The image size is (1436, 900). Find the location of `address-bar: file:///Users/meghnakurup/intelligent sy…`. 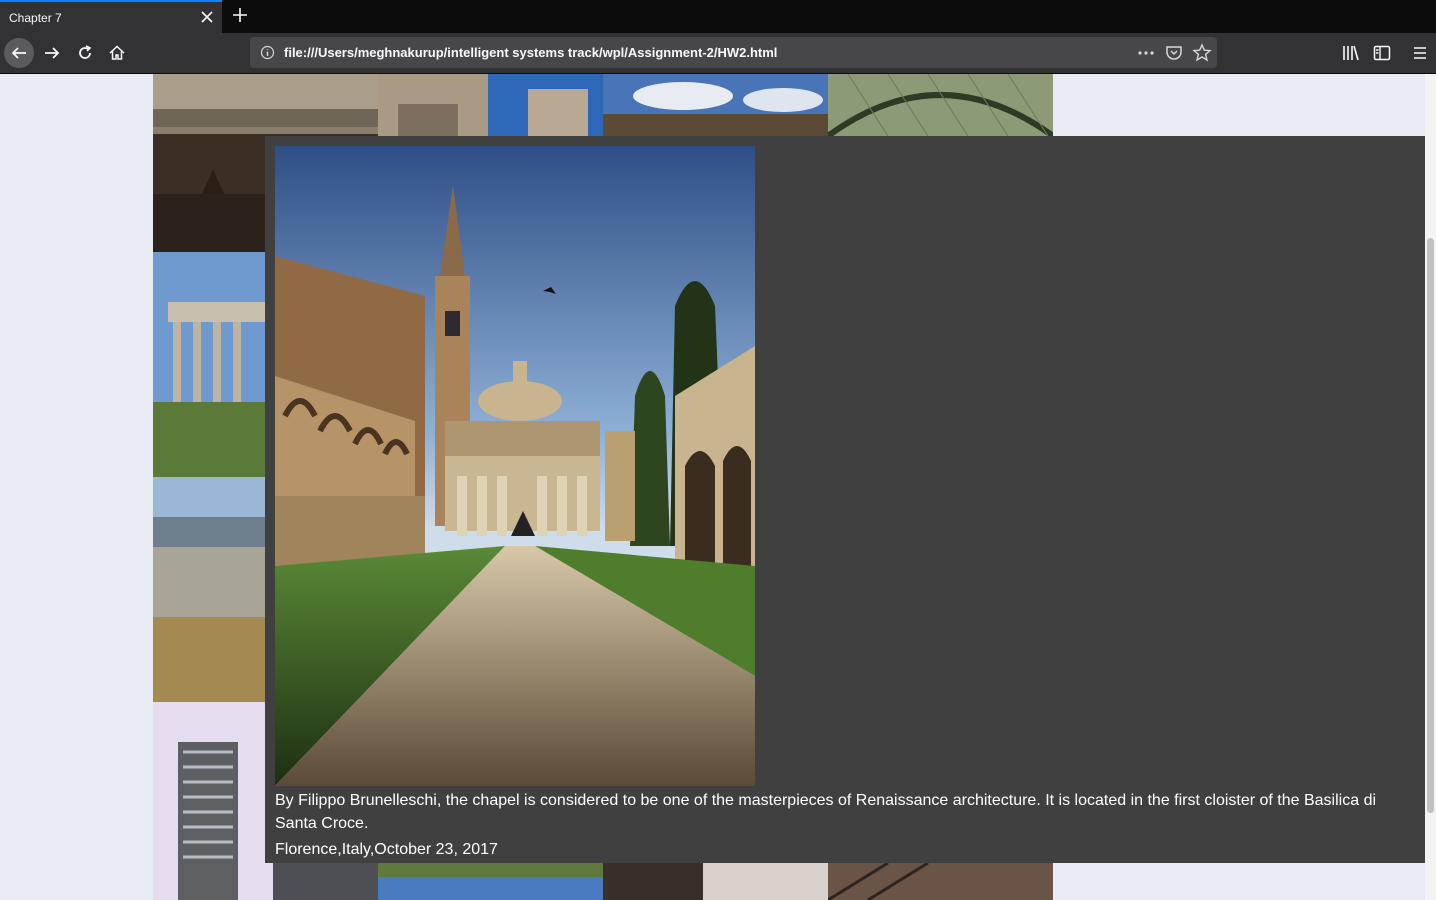

address-bar: file:///Users/meghnakurup/intelligent sy… is located at coordinates (733, 52).